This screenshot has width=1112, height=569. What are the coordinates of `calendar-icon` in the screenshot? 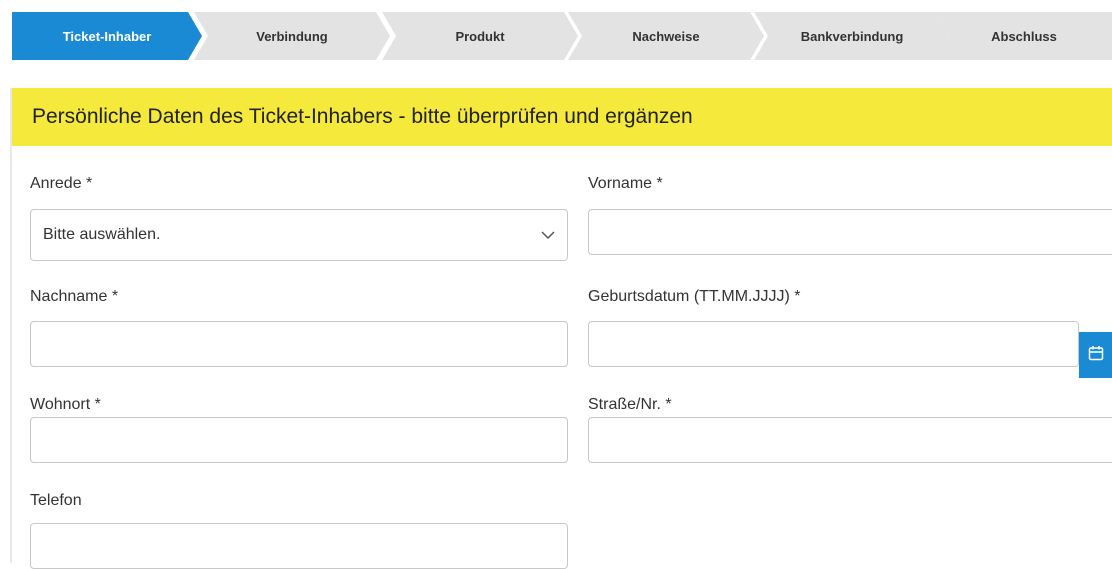 It's located at (1096, 355).